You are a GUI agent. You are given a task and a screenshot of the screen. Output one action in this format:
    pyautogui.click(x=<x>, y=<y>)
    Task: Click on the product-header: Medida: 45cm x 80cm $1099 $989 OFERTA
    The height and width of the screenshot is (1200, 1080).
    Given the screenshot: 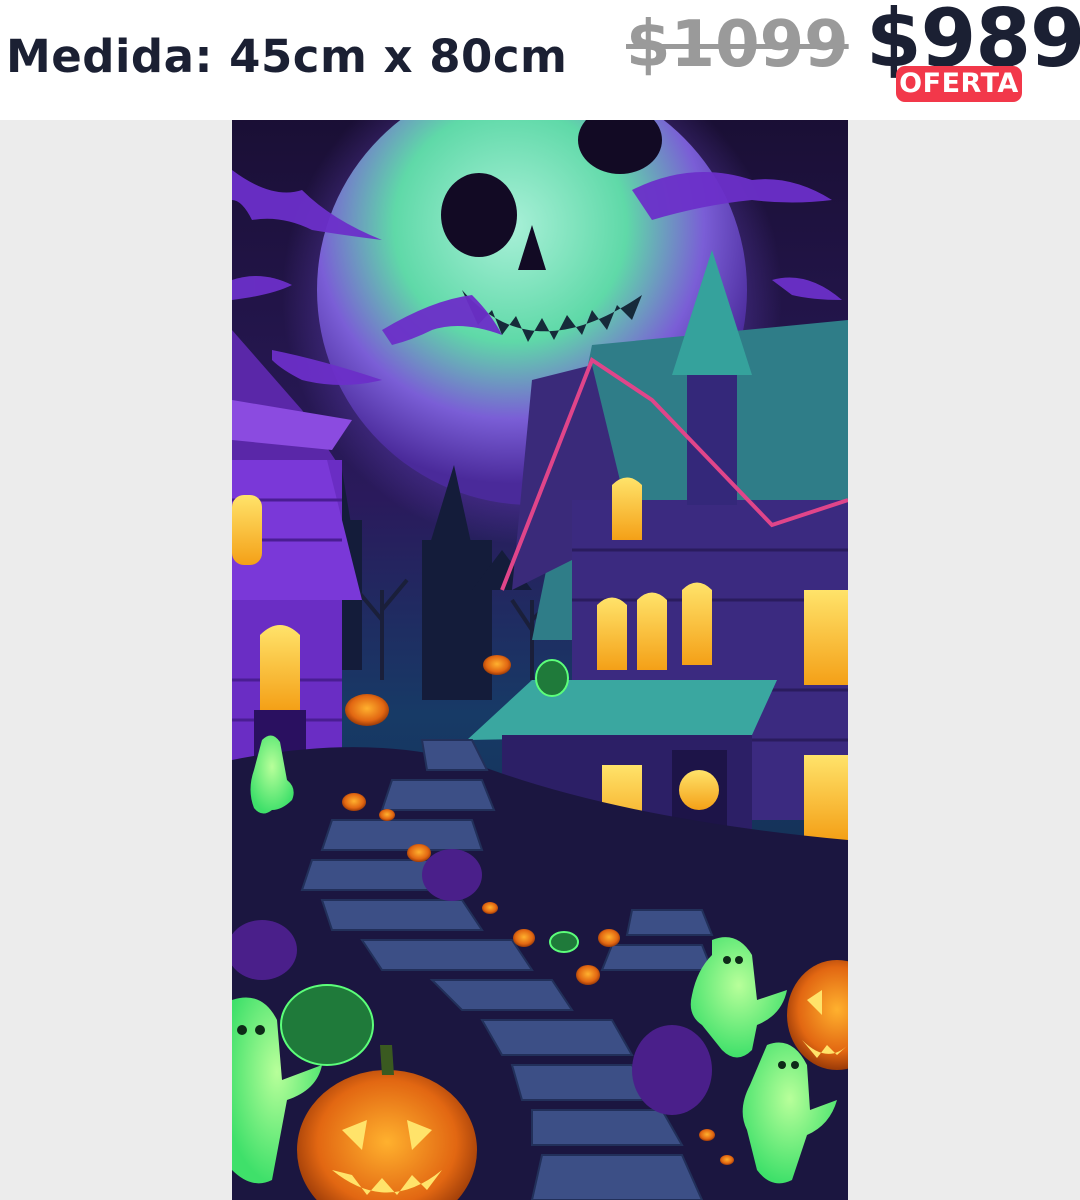 What is the action you would take?
    pyautogui.click(x=540, y=60)
    